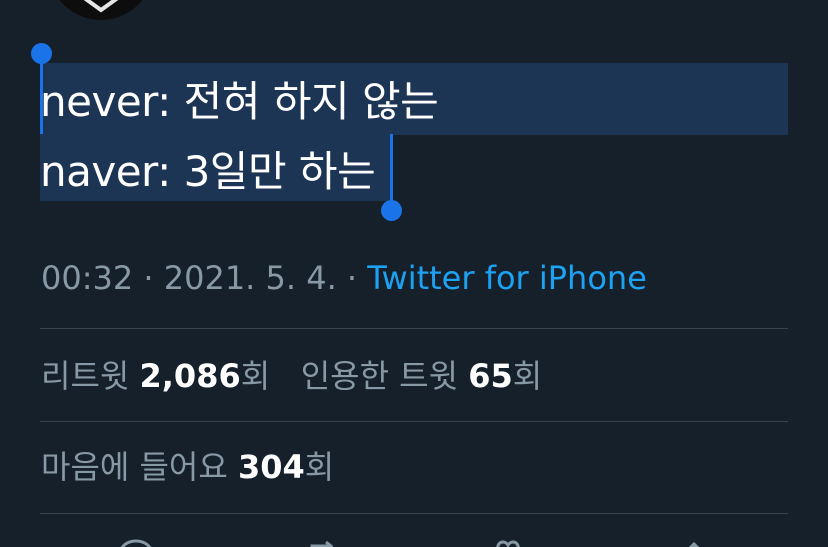 The width and height of the screenshot is (828, 547). Describe the element at coordinates (190, 376) in the screenshot. I see `retweet-count: 2,086` at that location.